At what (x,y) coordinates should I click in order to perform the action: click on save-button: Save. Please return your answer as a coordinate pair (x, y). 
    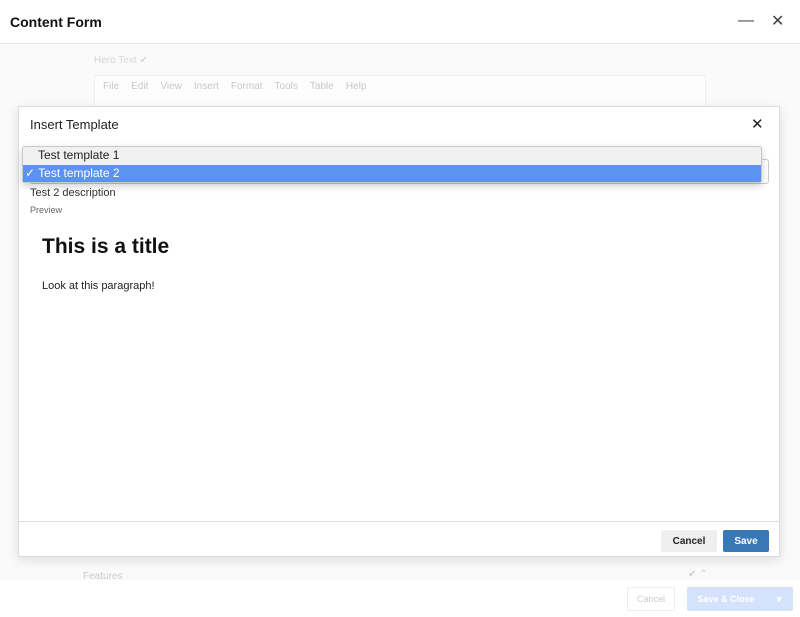
    Looking at the image, I should click on (746, 541).